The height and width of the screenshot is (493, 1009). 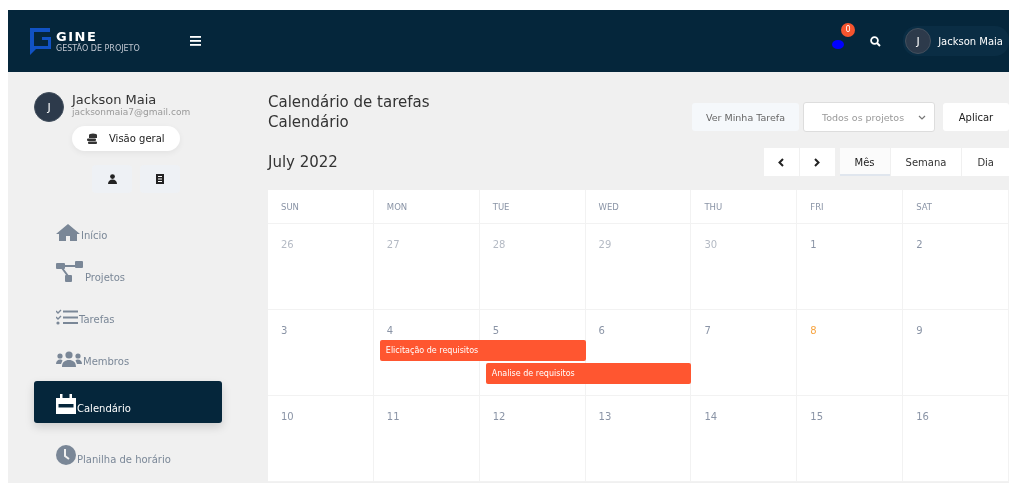 I want to click on day-number: 27, so click(x=393, y=244).